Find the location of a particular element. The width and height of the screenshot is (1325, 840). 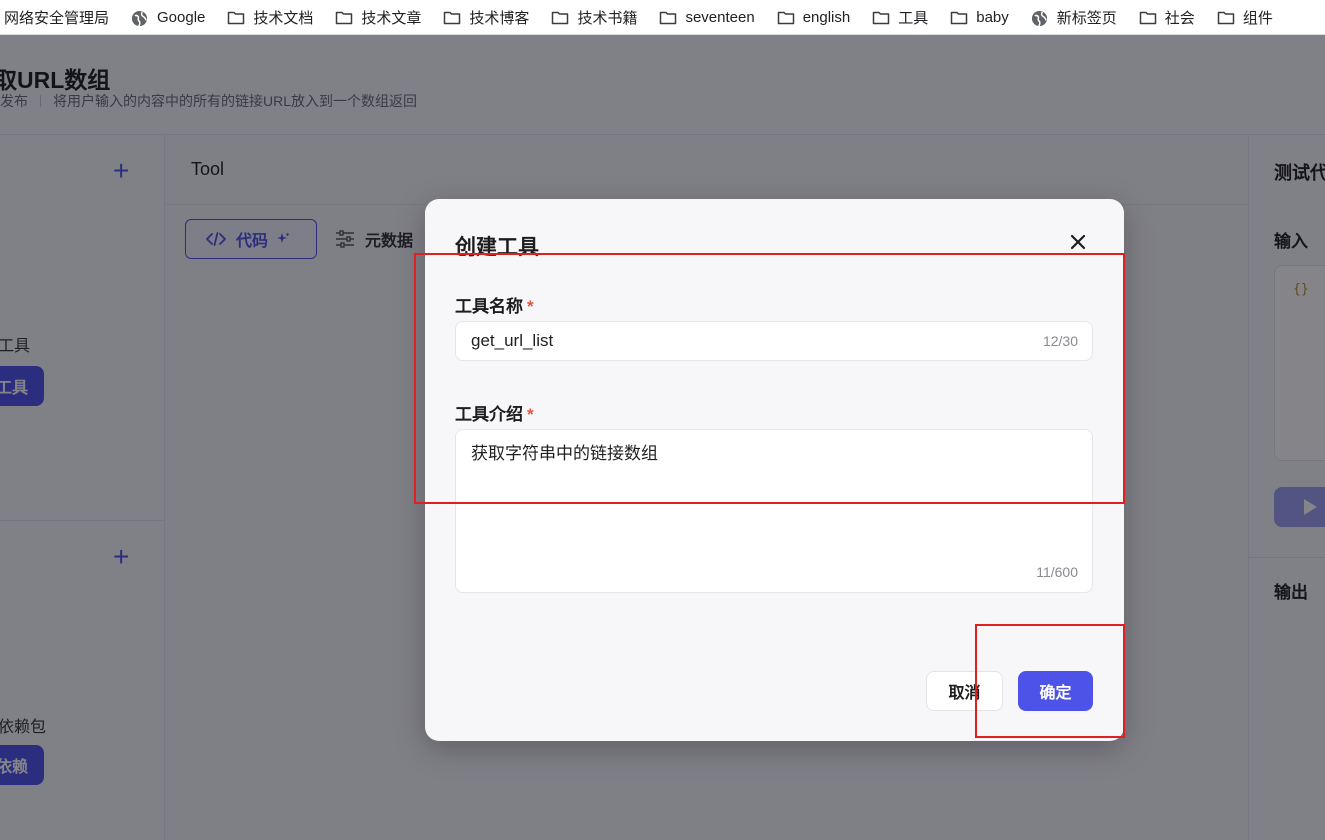

bookmark-item: 技术文档 is located at coordinates (270, 17).